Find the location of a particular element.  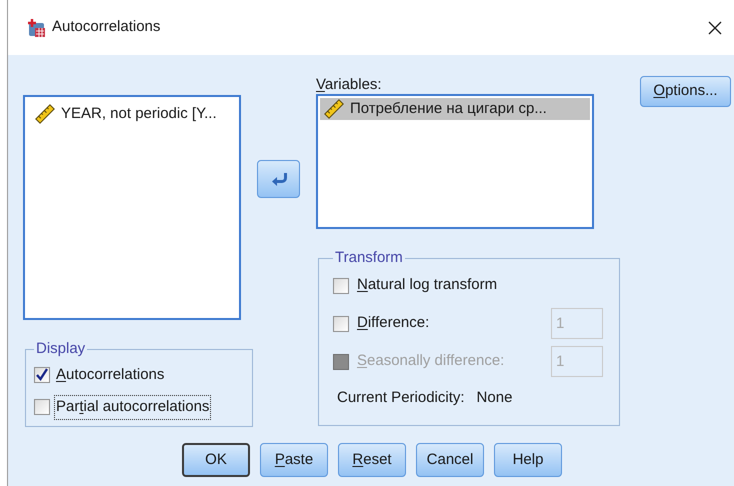

dialog-button: Help is located at coordinates (528, 460).